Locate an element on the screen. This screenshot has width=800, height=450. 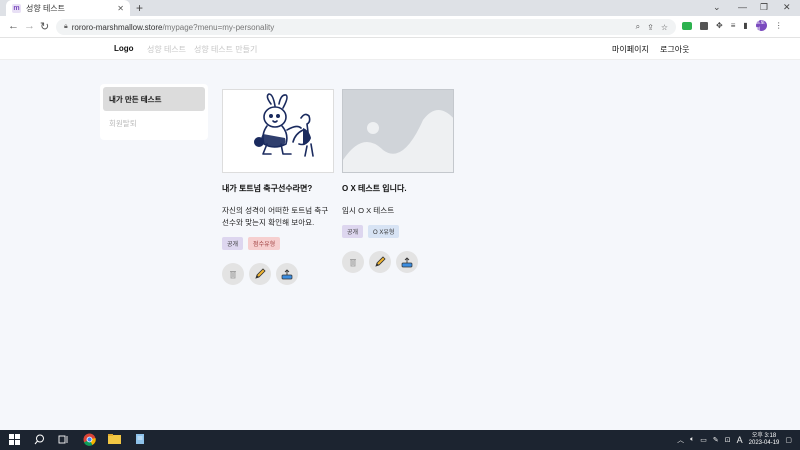
clock-date: 2023-04-19 is located at coordinates (764, 443).